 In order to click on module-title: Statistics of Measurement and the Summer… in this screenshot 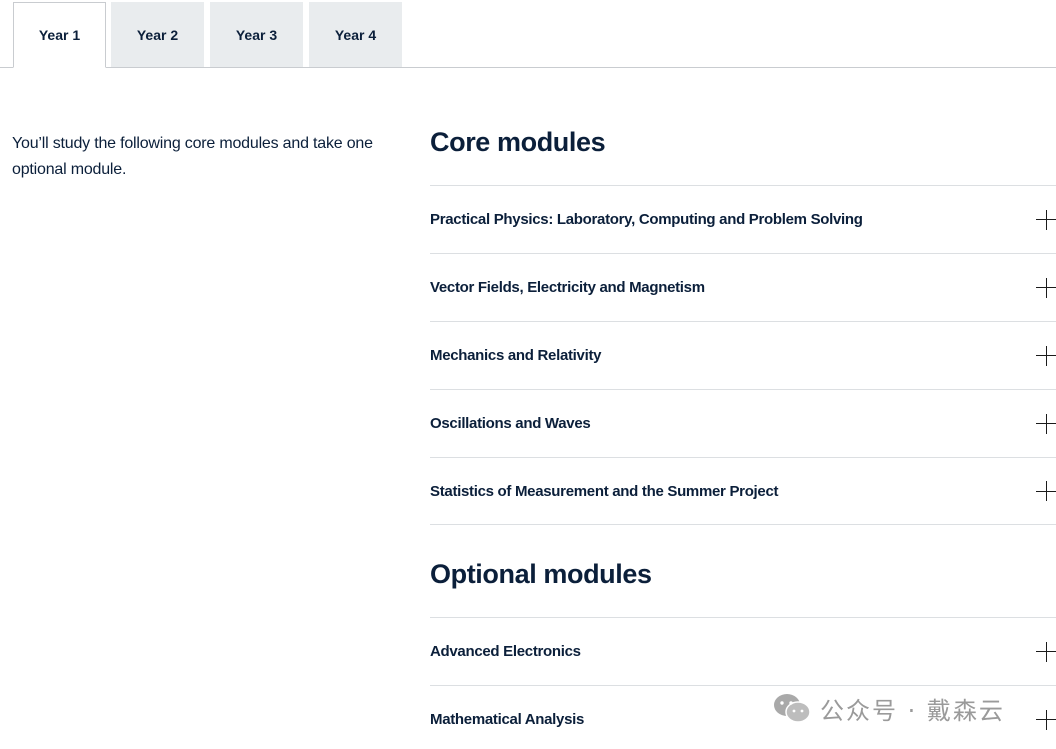, I will do `click(604, 491)`.